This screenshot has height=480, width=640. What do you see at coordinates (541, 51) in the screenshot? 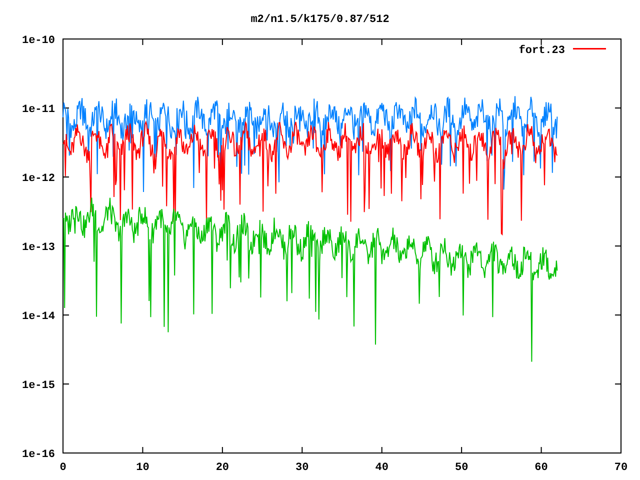
I see `legend-label: fort.23` at bounding box center [541, 51].